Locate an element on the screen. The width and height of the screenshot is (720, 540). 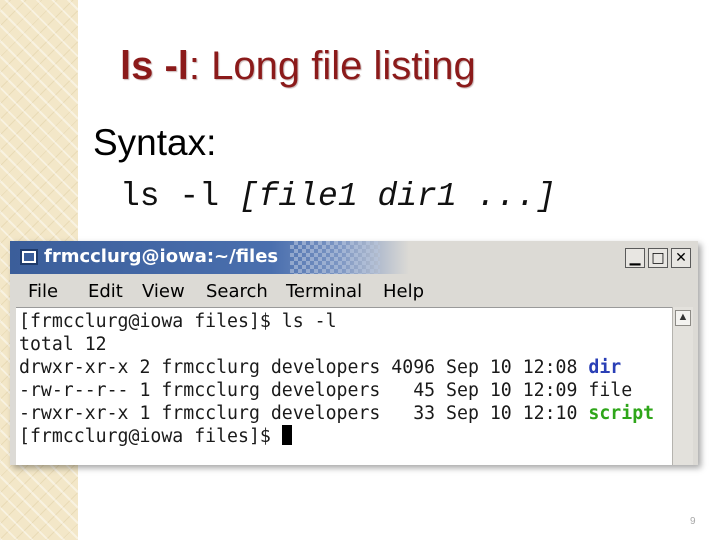
terminal-line-prompt: [frmcclurg@iowa files]$ ls -l is located at coordinates (178, 321).